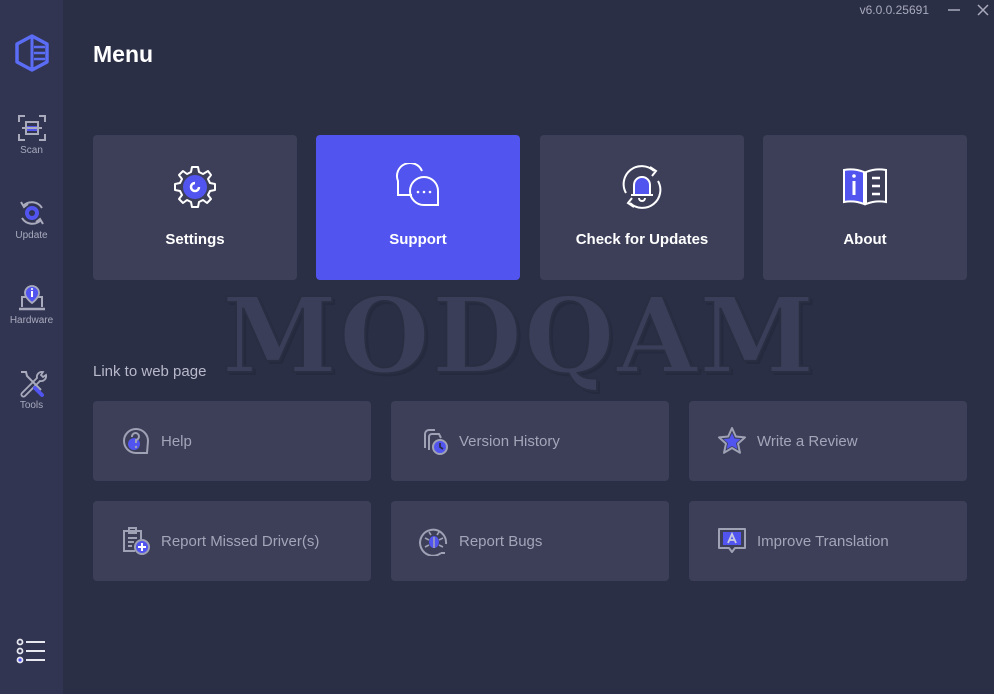 The width and height of the screenshot is (994, 694). What do you see at coordinates (32, 53) in the screenshot?
I see `app-logo-icon` at bounding box center [32, 53].